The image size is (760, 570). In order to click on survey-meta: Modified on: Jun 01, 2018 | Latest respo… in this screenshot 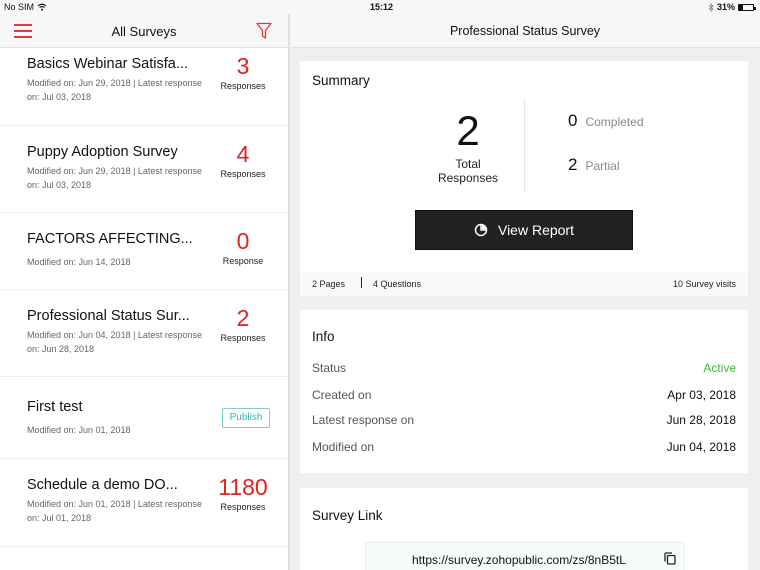, I will do `click(114, 511)`.